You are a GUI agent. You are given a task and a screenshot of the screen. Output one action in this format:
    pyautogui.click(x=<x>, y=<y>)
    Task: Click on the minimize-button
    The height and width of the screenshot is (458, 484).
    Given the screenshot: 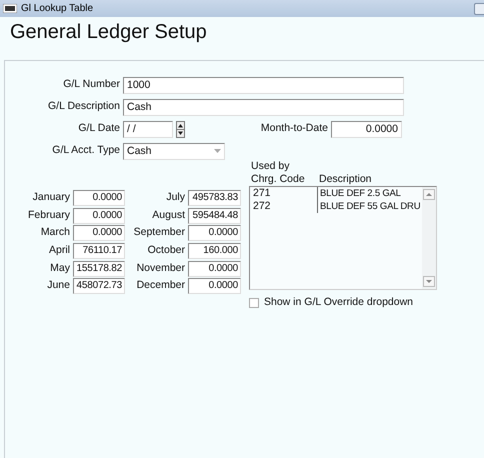 What is the action you would take?
    pyautogui.click(x=479, y=8)
    